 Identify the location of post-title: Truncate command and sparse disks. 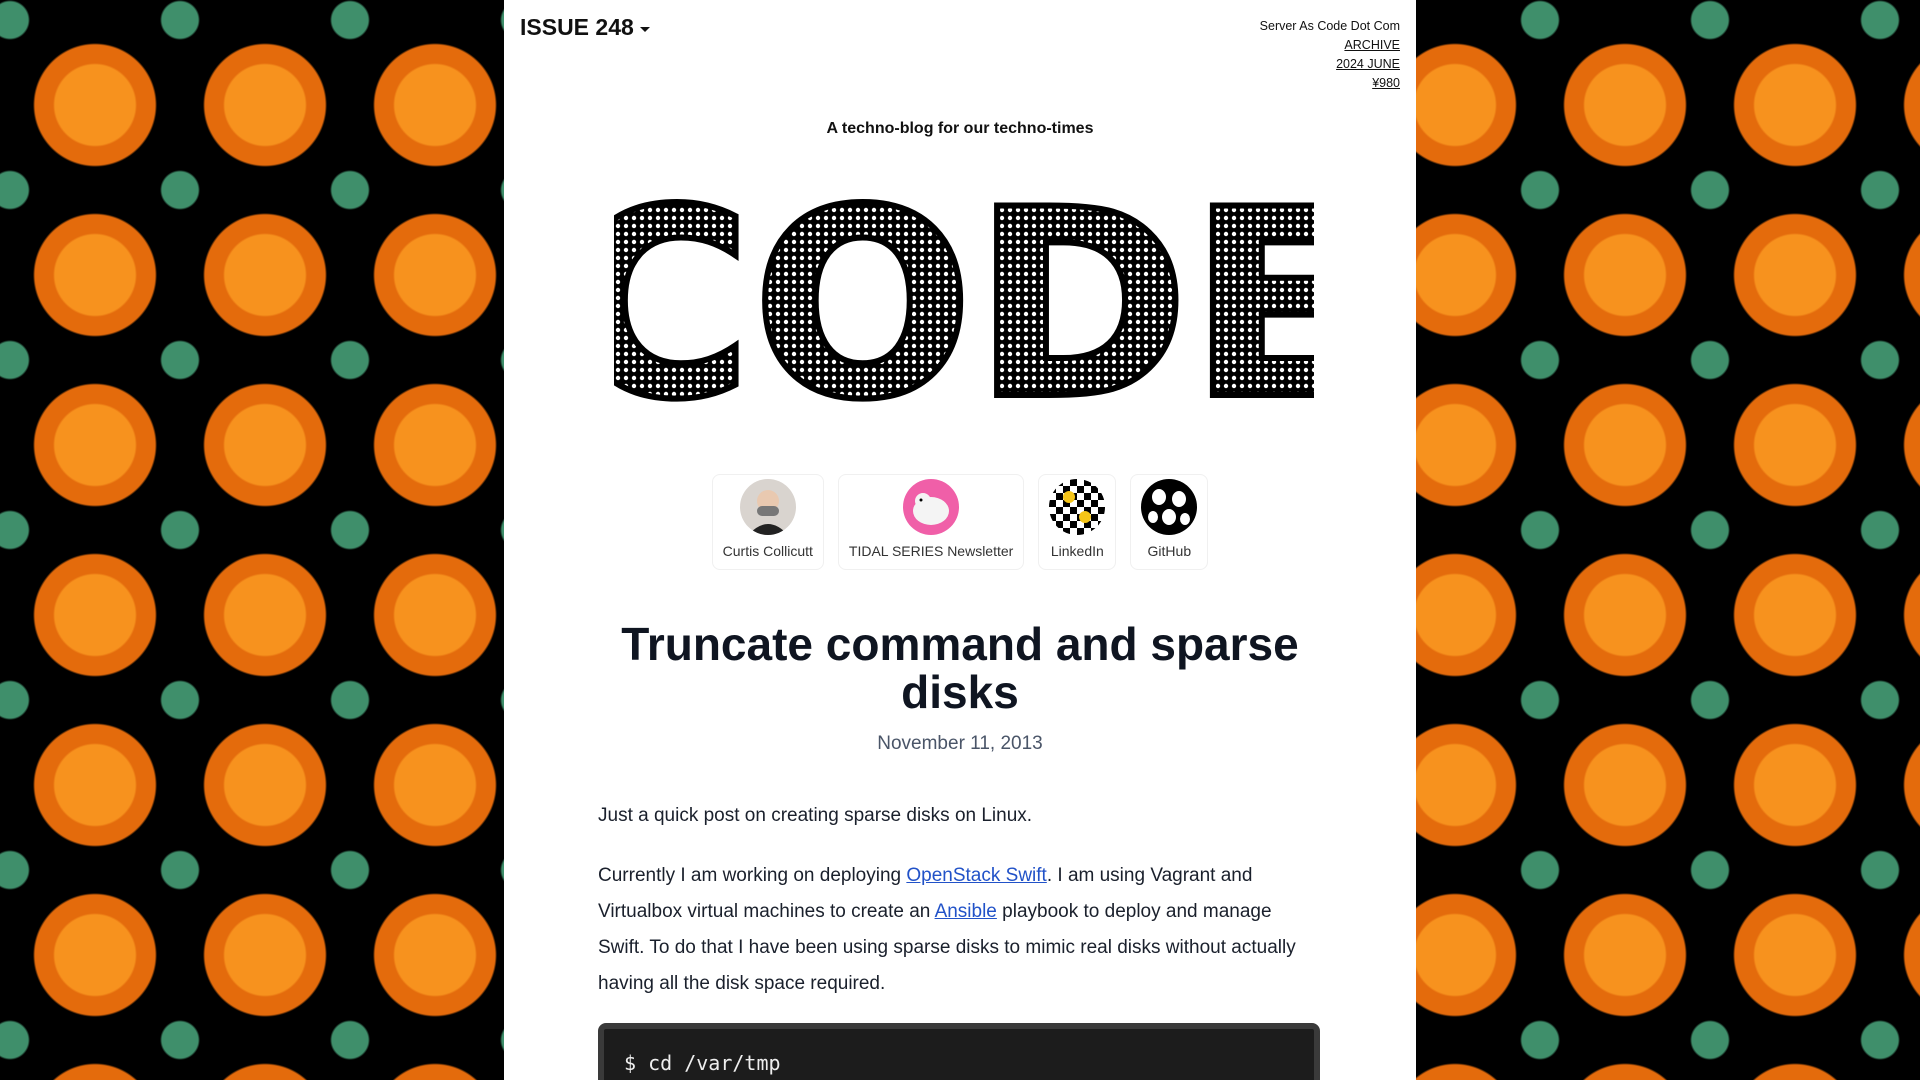
(960, 668).